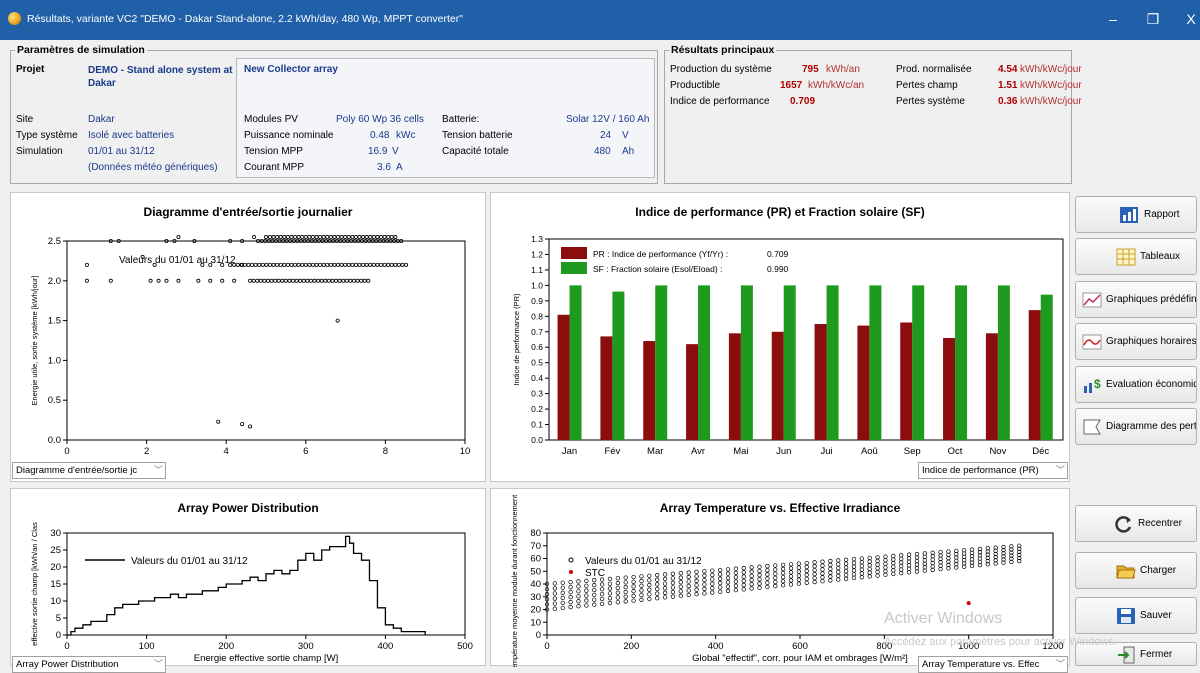 The image size is (1200, 673). Describe the element at coordinates (1153, 19) in the screenshot. I see `maximize-button: ❐` at that location.